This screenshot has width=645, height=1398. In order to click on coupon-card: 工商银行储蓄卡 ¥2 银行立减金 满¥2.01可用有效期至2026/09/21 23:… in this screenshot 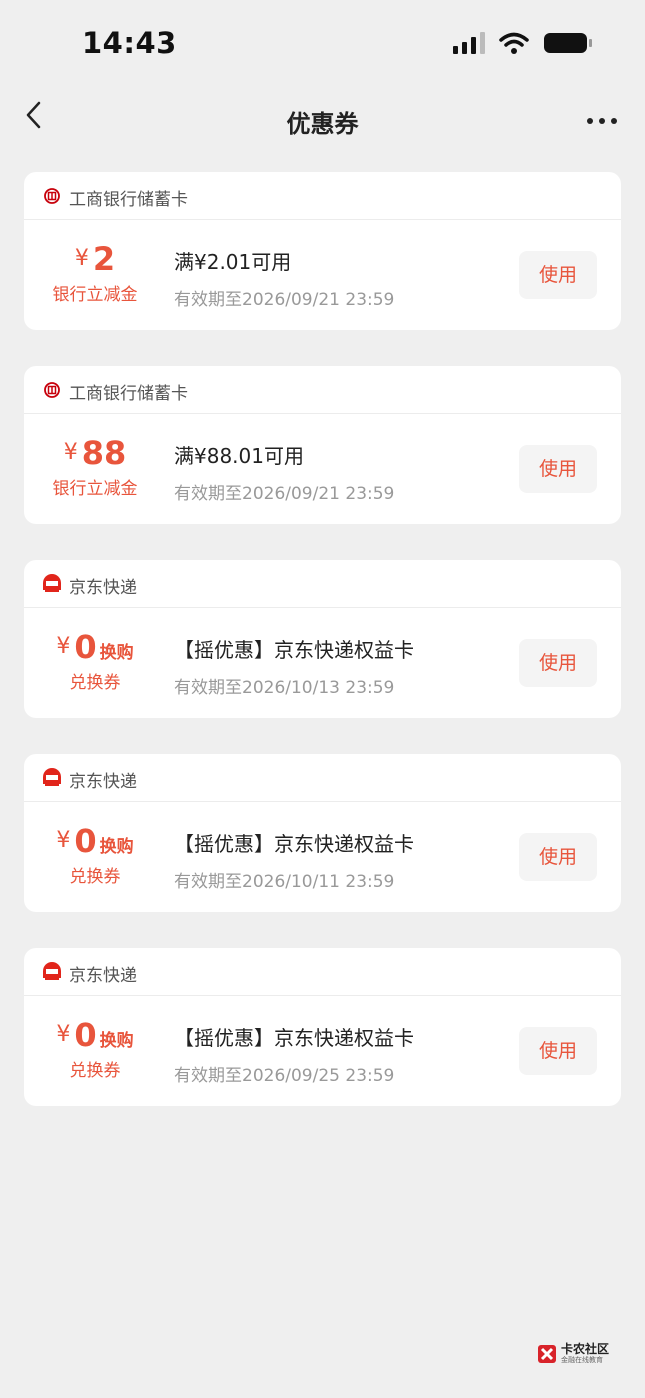, I will do `click(322, 251)`.